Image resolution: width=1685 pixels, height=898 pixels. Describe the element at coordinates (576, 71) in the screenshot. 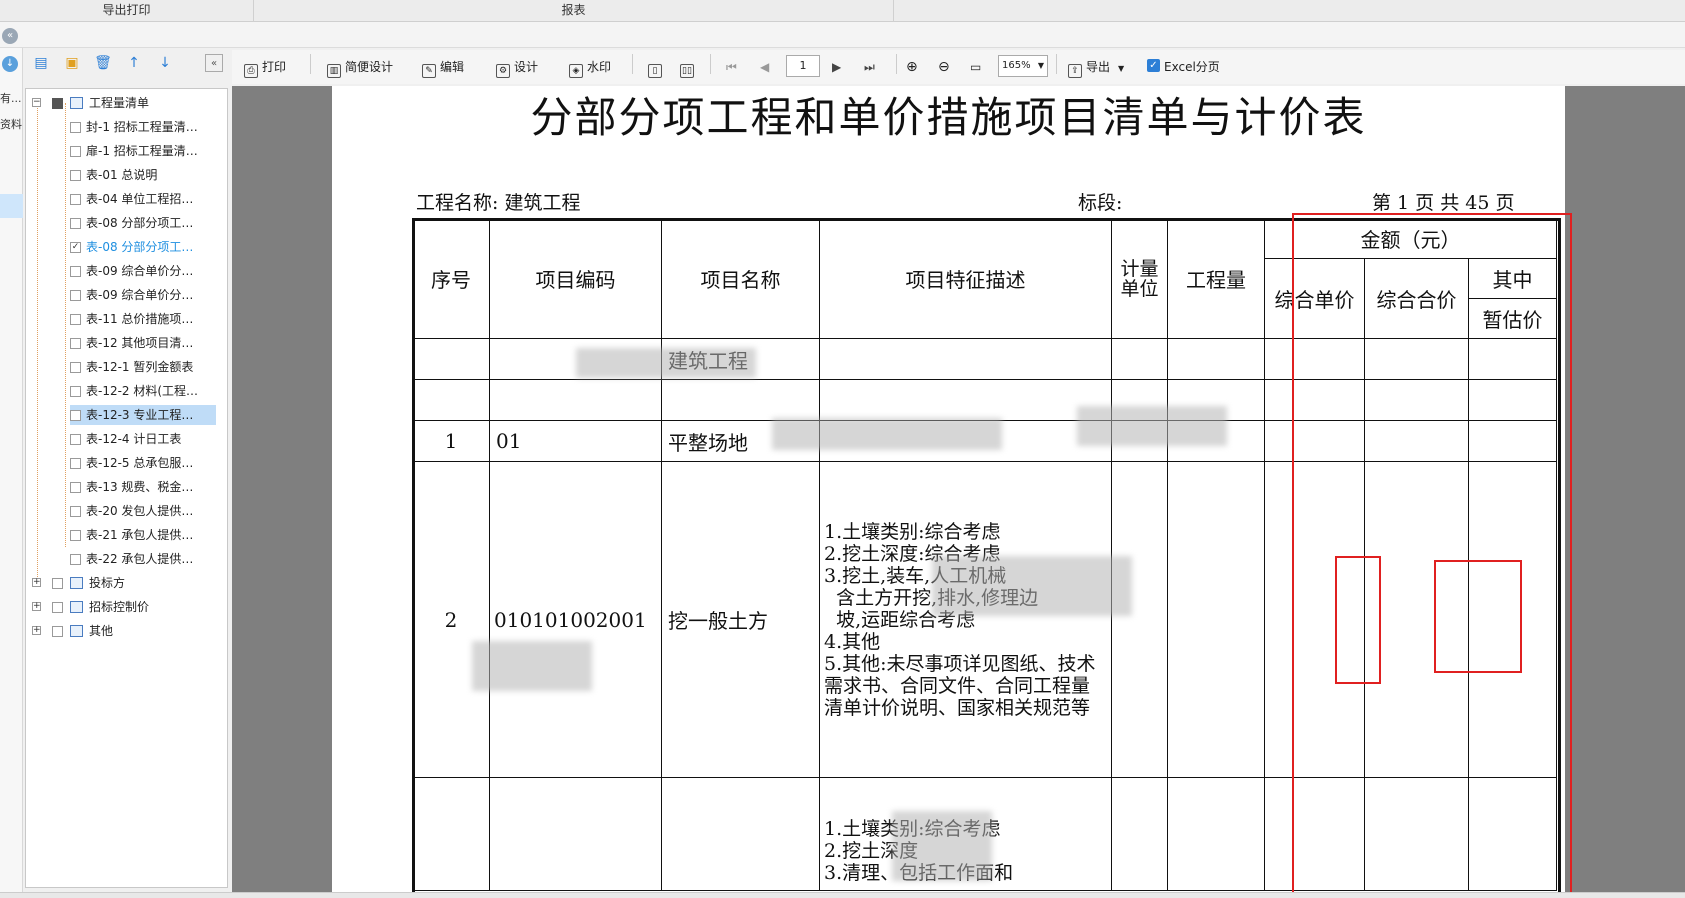

I see `watermark-icon: ◈` at that location.